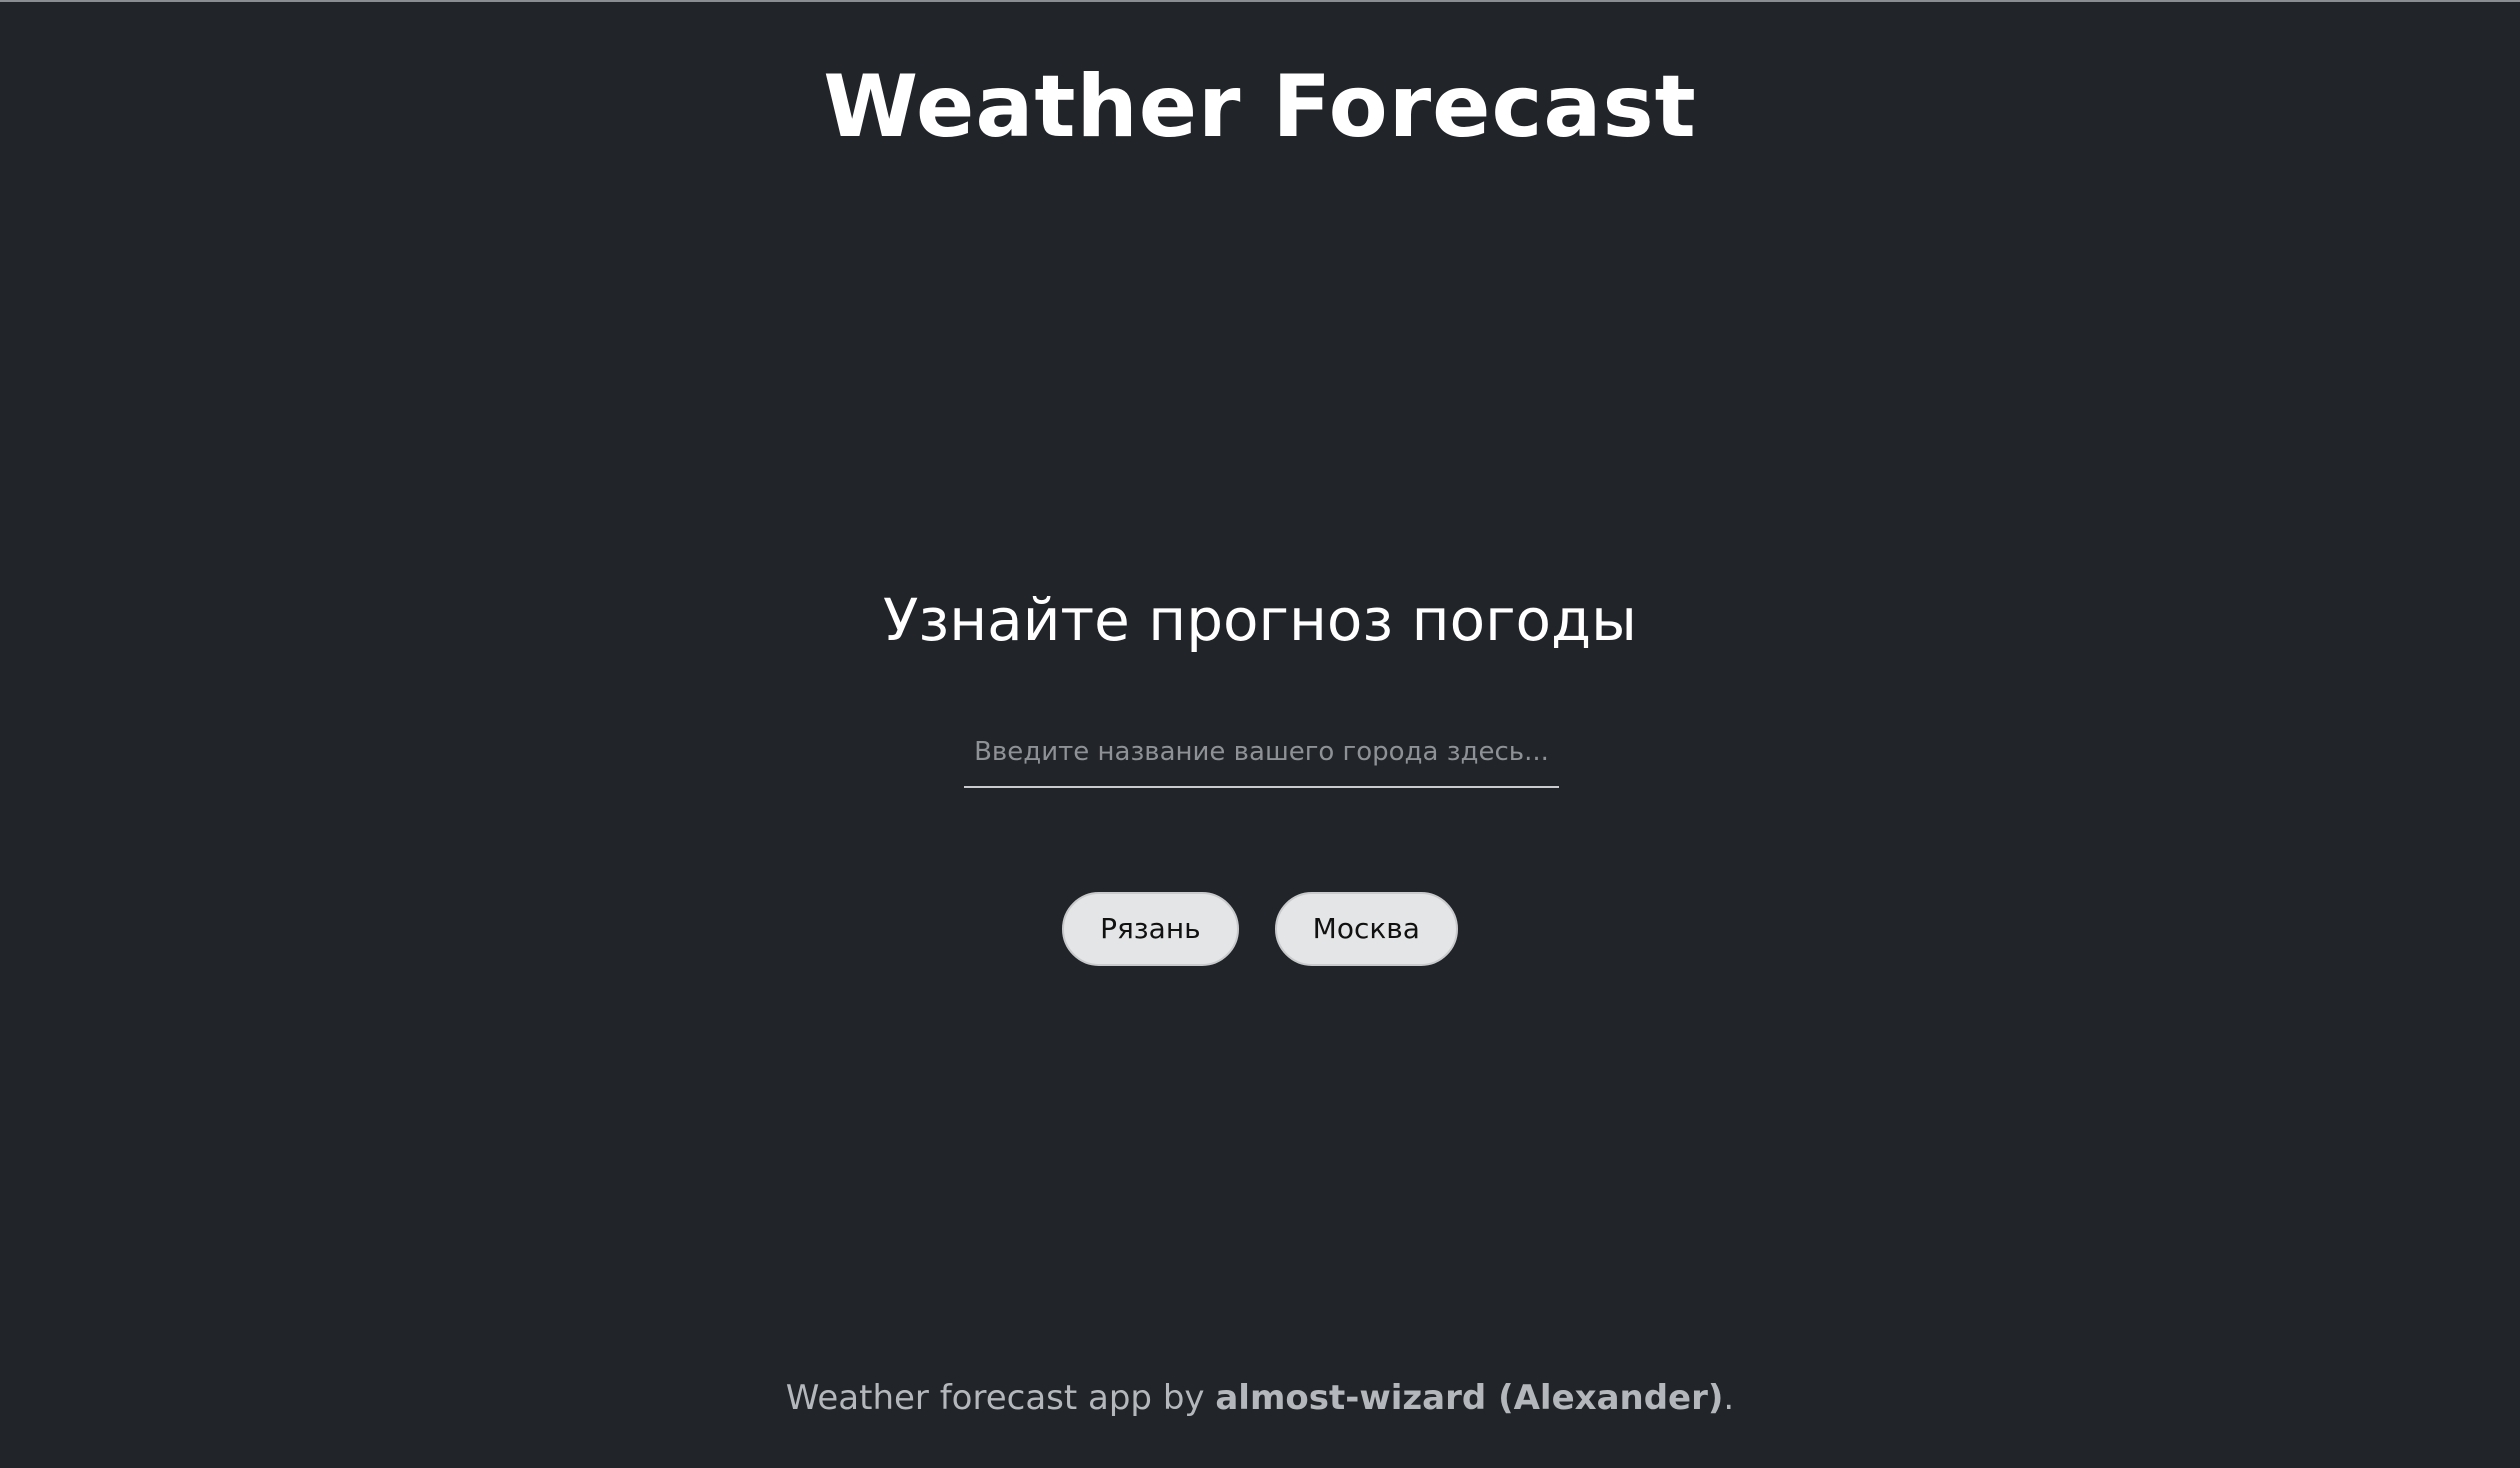  I want to click on author-link: almost-wizard (Alexander), so click(1469, 1398).